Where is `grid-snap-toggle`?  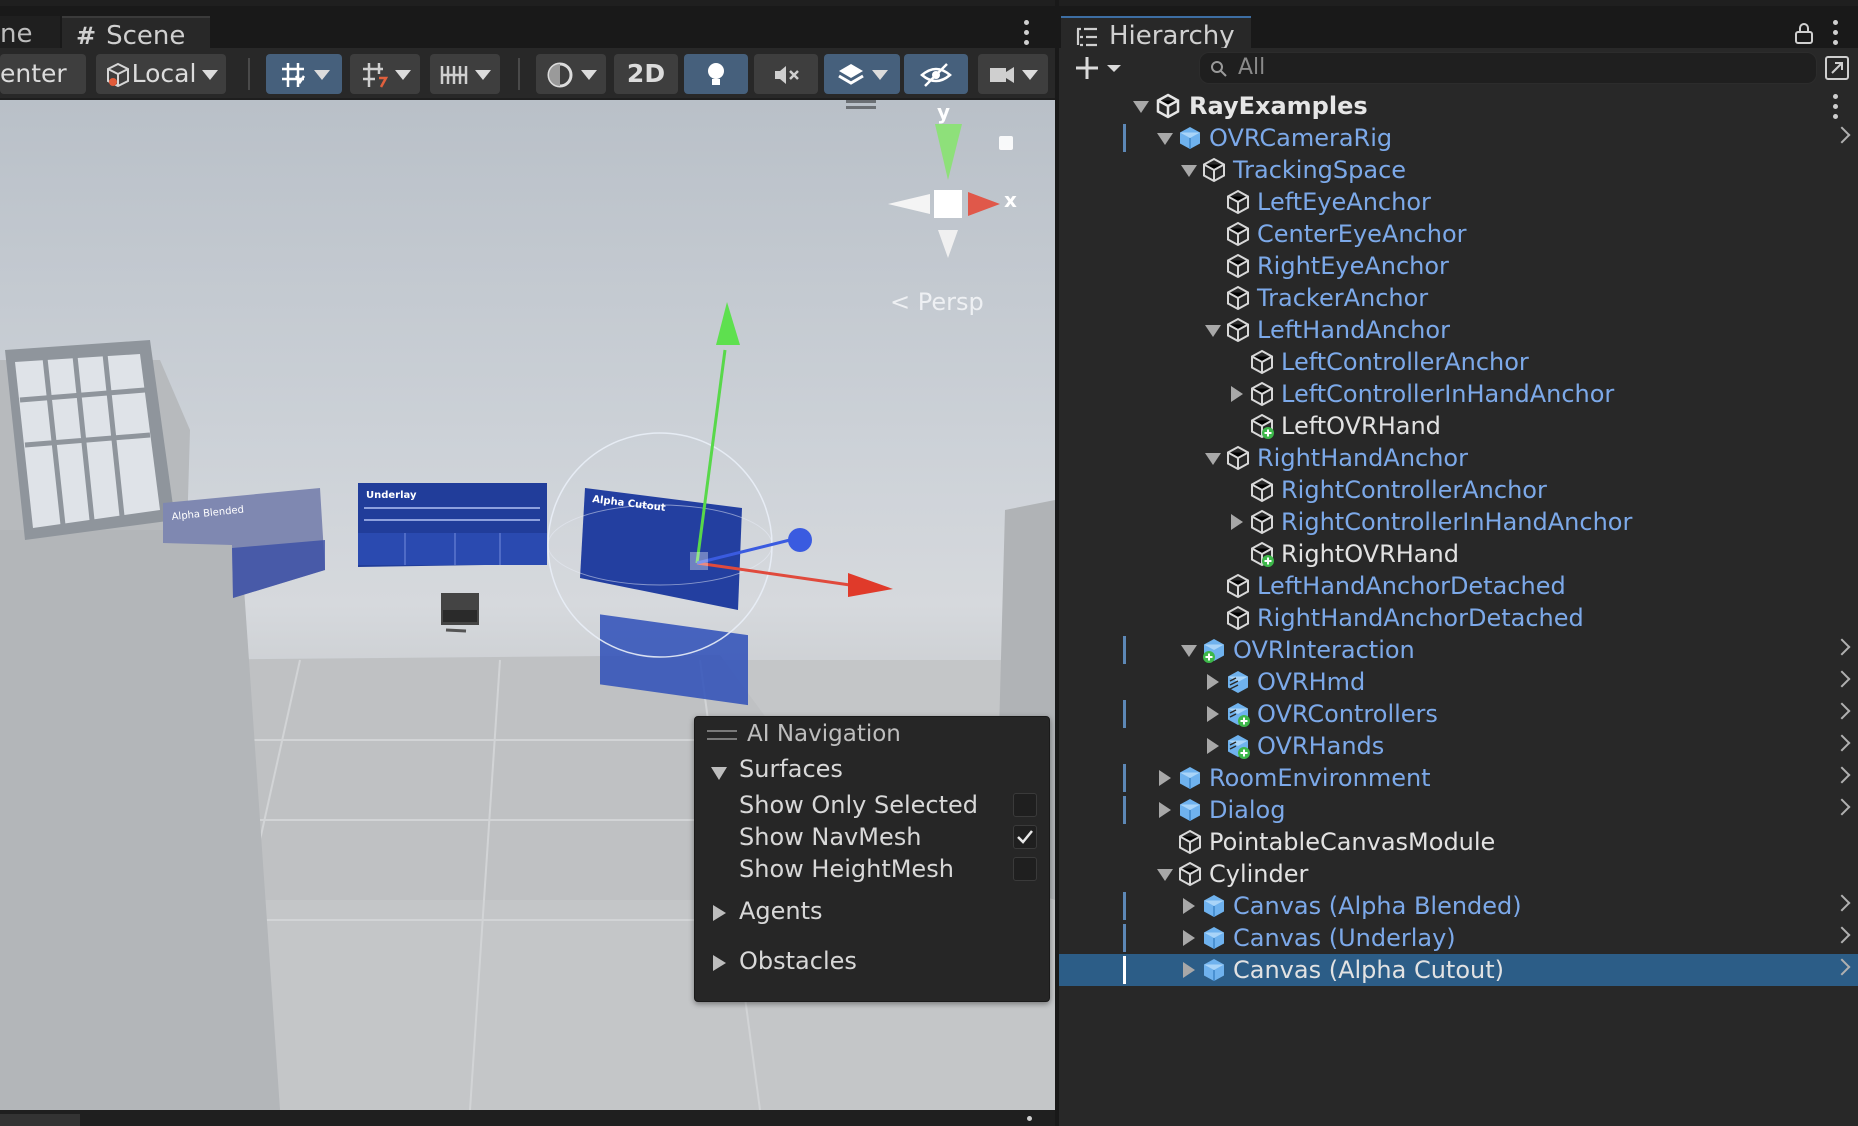
grid-snap-toggle is located at coordinates (304, 74).